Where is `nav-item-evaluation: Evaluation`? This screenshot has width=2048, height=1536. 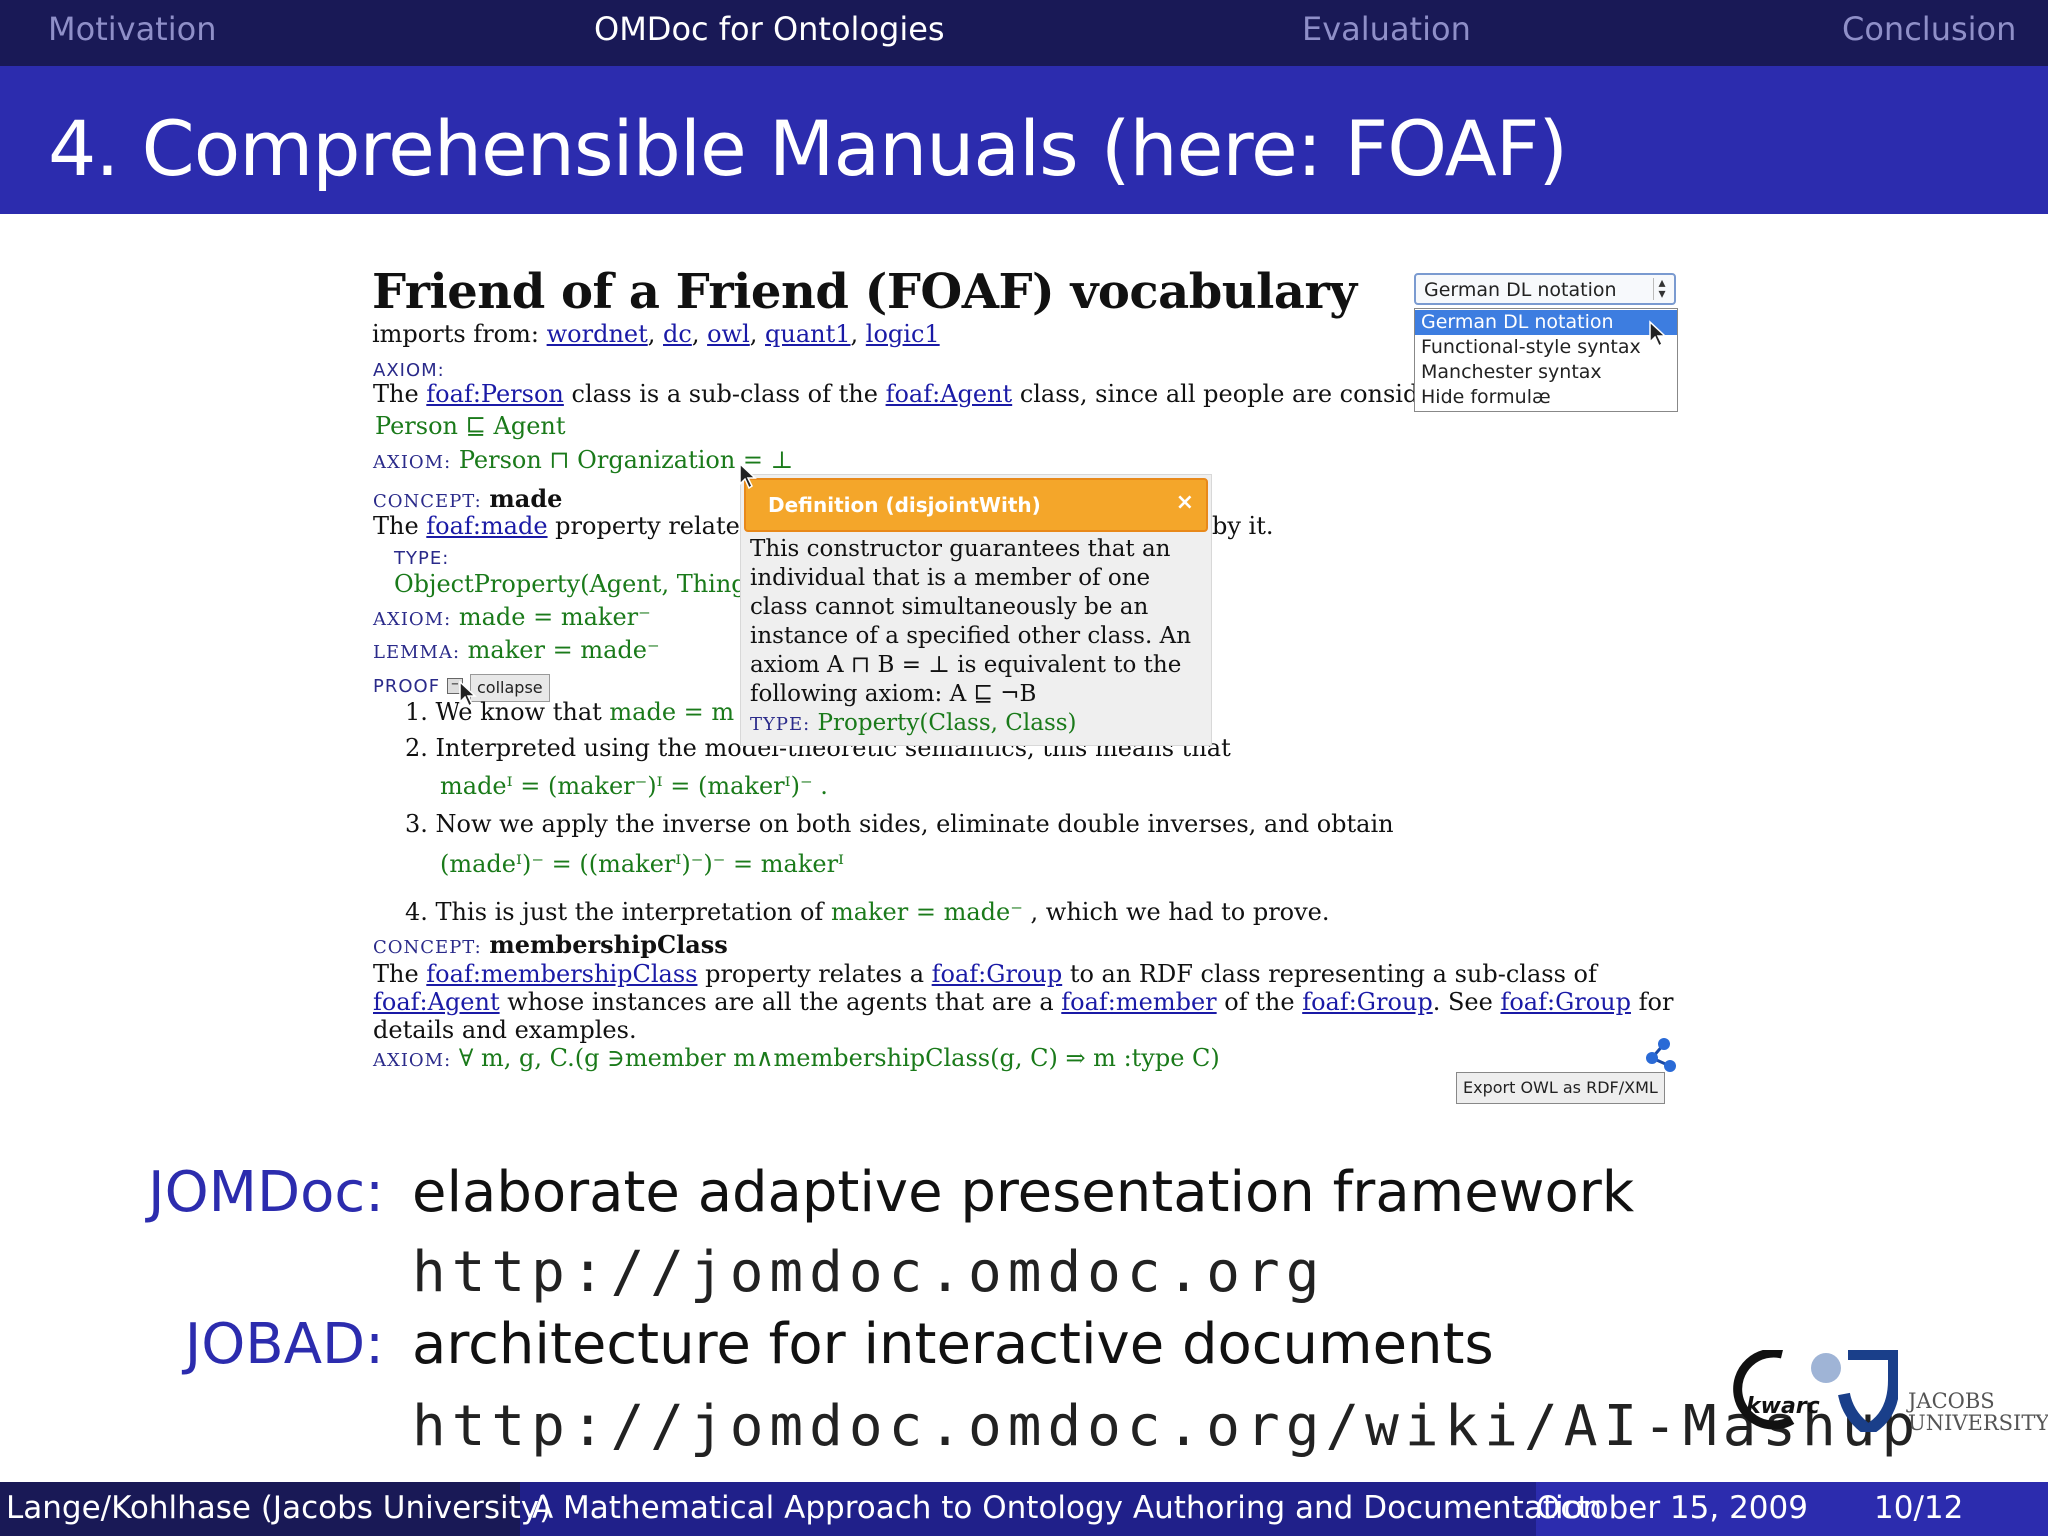 nav-item-evaluation: Evaluation is located at coordinates (1386, 29).